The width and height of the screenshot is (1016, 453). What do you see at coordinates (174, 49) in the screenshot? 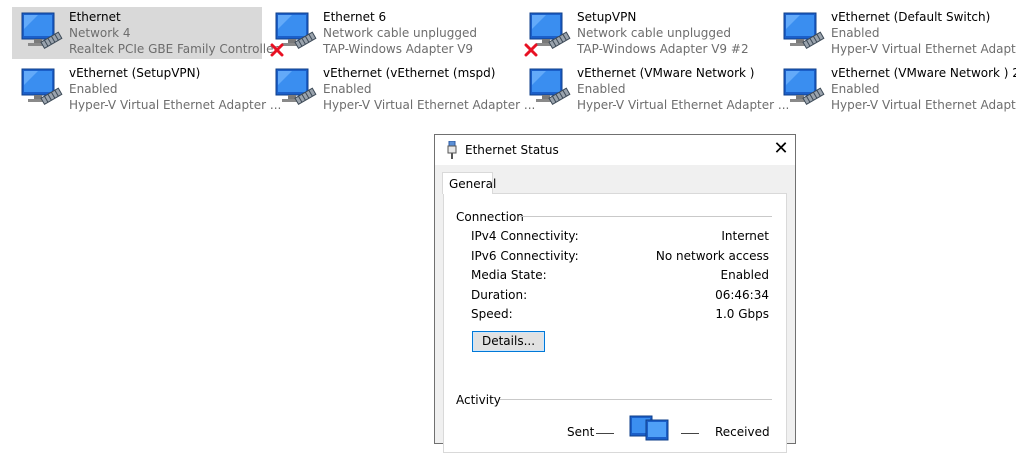
I see `adapter-device: Realtek PCIe GBE Family Controller` at bounding box center [174, 49].